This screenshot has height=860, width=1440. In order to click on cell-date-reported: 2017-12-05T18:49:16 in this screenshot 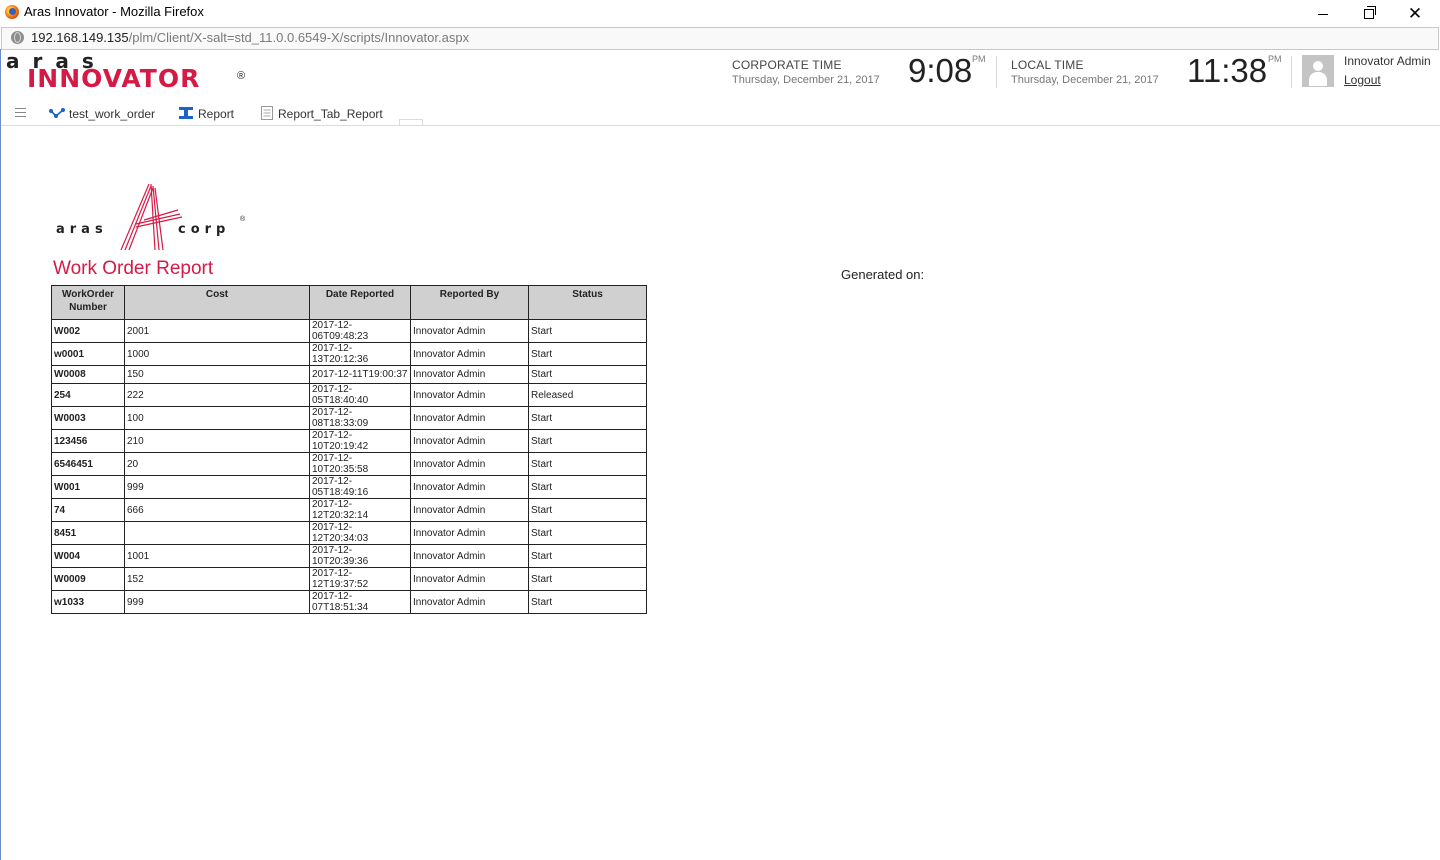, I will do `click(360, 487)`.